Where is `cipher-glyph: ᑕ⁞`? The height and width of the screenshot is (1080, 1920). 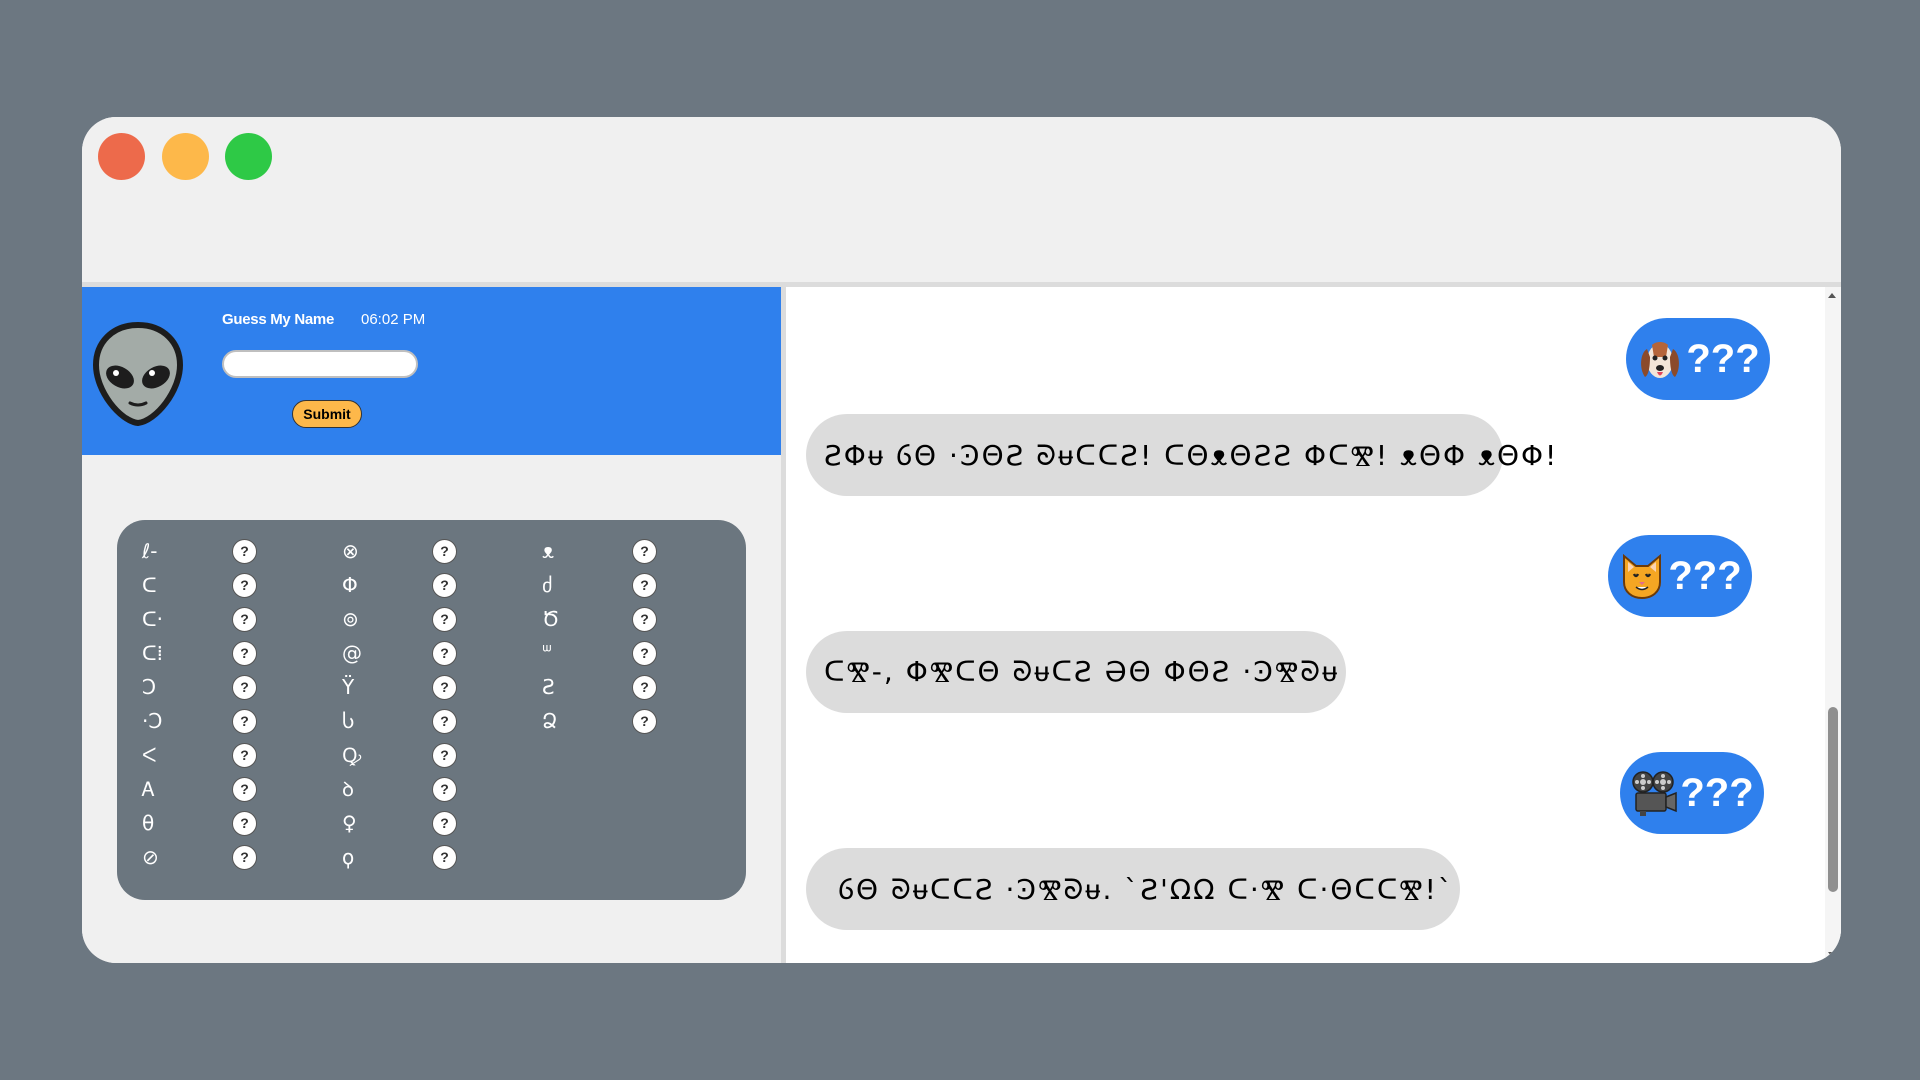
cipher-glyph: ᑕ⁞ is located at coordinates (152, 653).